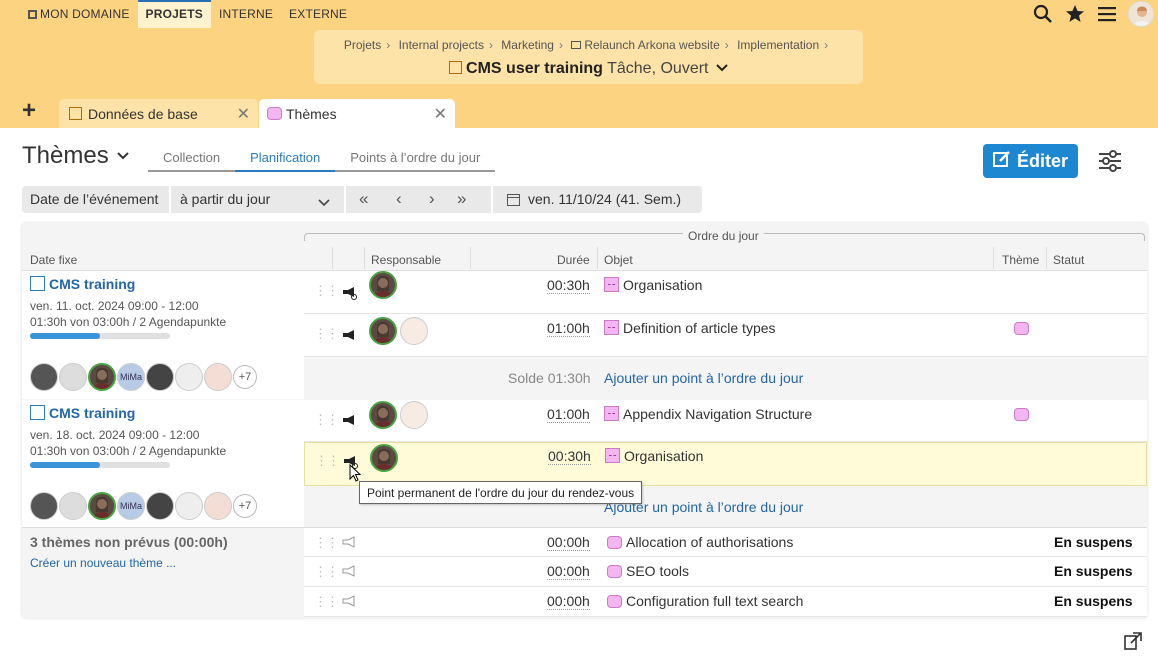  Describe the element at coordinates (324, 202) in the screenshot. I see `chevron-down-icon` at that location.